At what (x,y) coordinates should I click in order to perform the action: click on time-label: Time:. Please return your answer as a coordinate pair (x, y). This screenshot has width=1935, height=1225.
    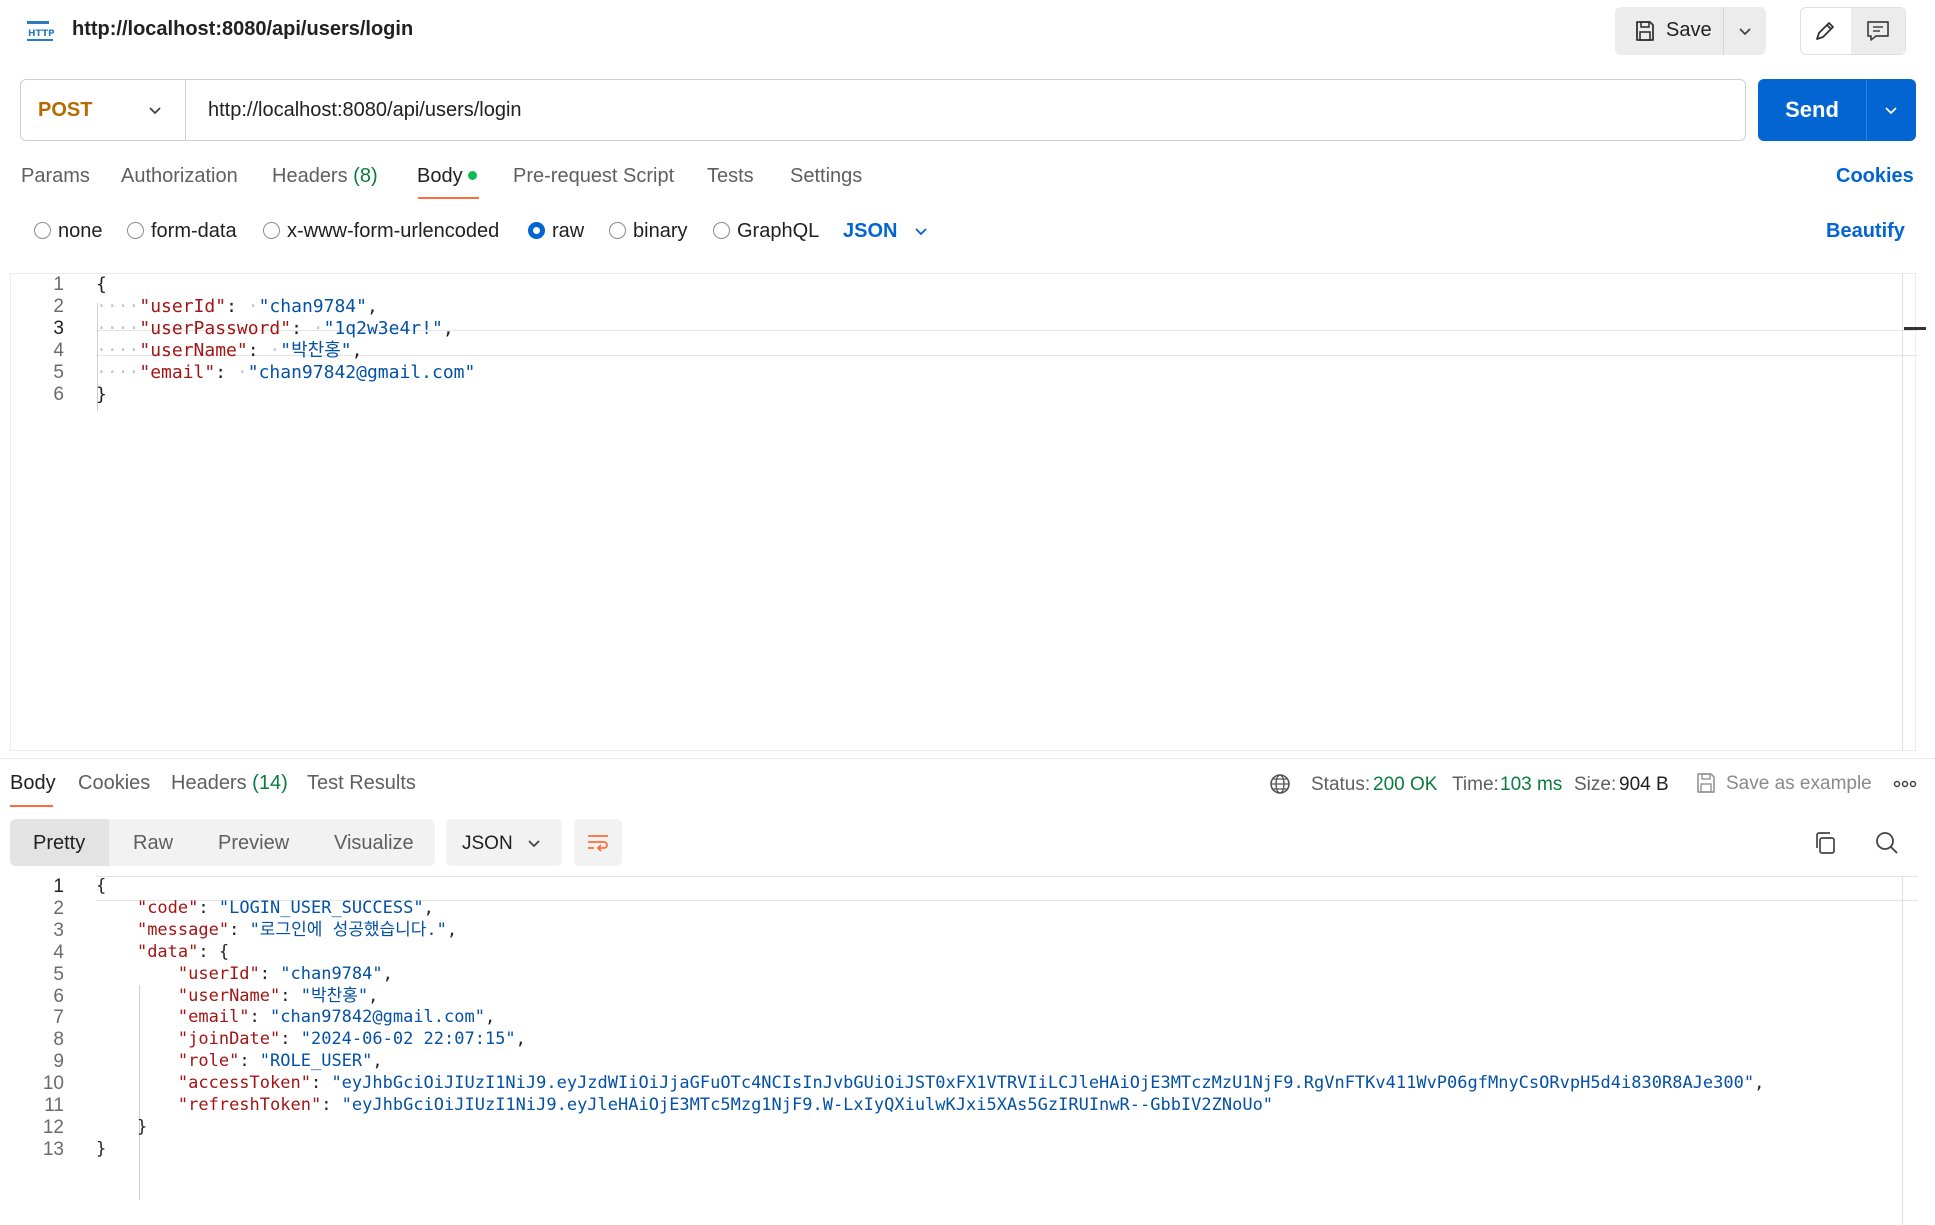
    Looking at the image, I should click on (1475, 784).